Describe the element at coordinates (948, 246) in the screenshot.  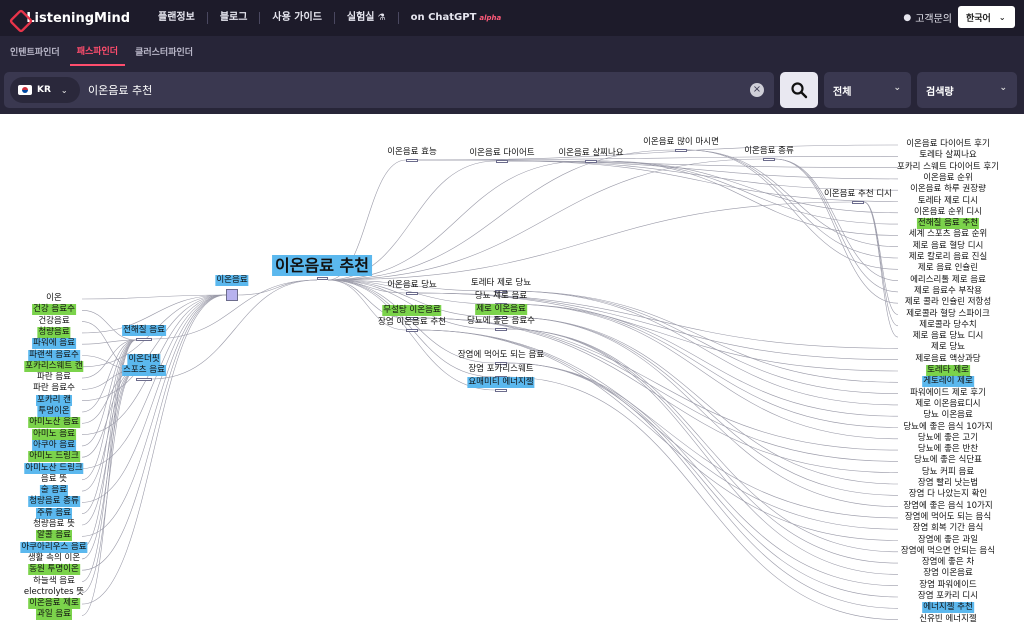
I see `right-keyword-node: 제로 음료 혈당 디시` at that location.